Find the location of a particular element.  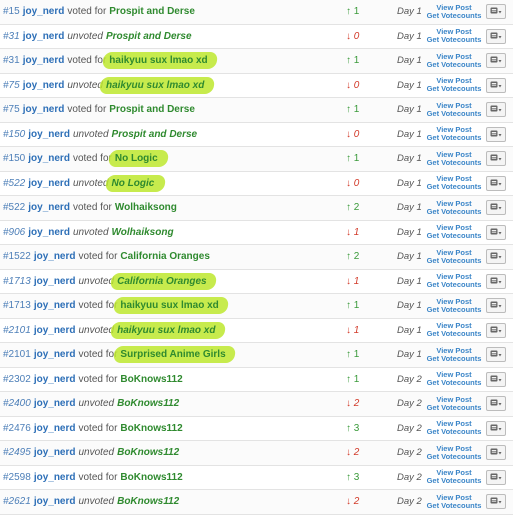

post-number-link: #2400 is located at coordinates (17, 403).